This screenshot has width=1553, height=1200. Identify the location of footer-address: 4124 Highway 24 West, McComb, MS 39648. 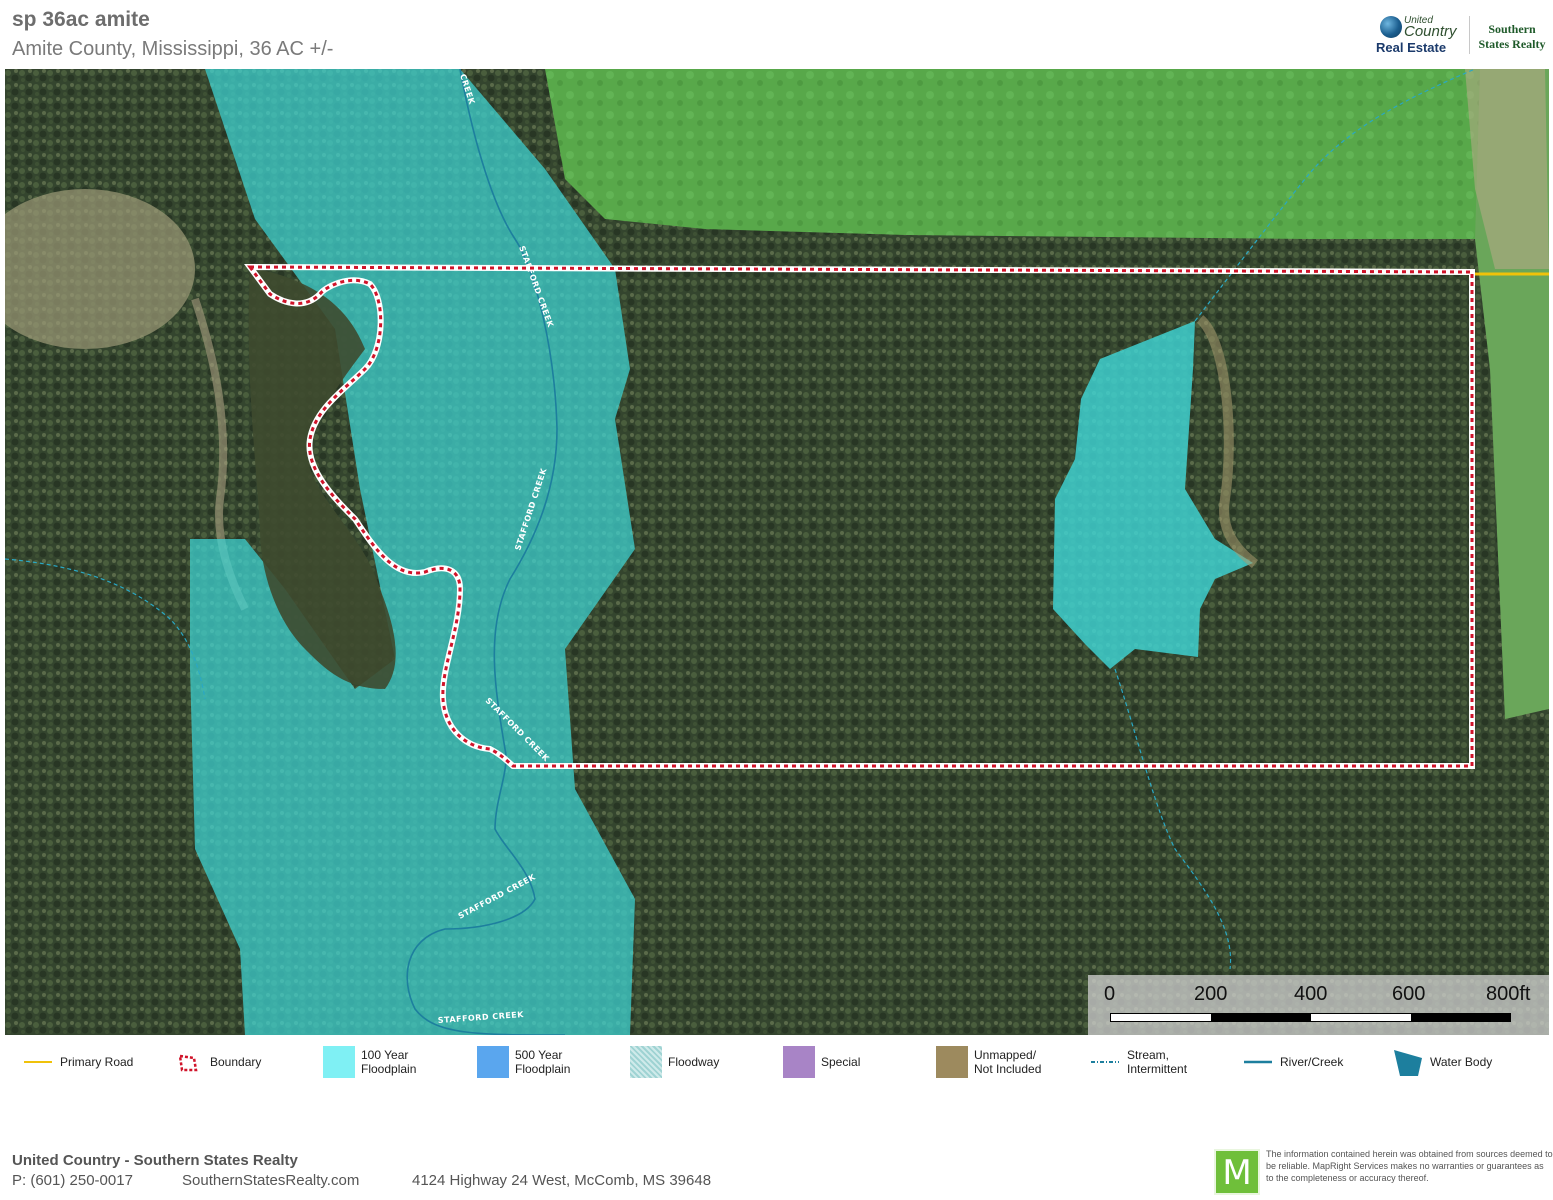
(562, 1180).